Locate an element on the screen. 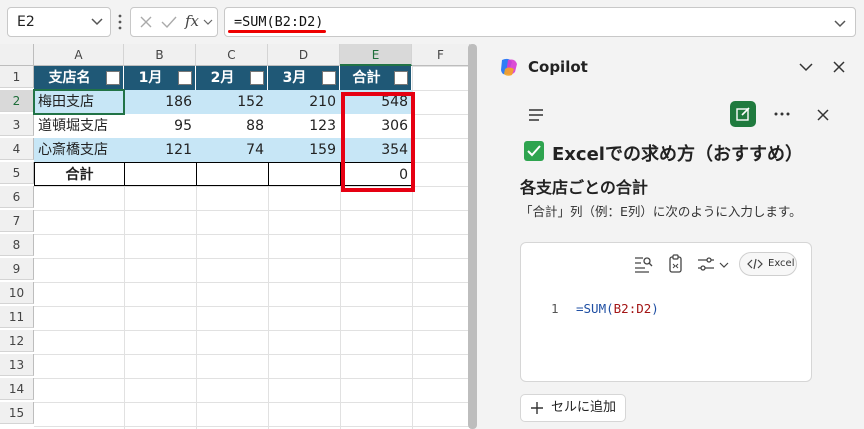  search-document-icon is located at coordinates (643, 264).